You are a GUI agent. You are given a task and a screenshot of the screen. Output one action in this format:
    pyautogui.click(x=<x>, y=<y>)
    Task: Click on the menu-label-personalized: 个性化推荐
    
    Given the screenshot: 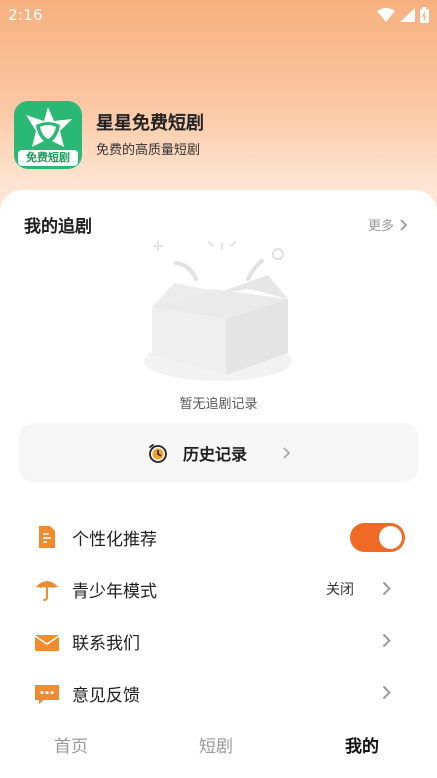 What is the action you would take?
    pyautogui.click(x=114, y=539)
    